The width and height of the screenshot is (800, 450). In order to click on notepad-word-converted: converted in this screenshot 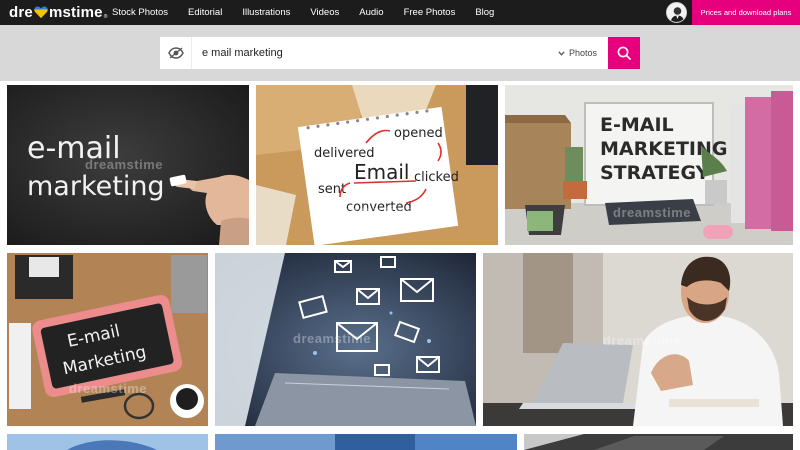, I will do `click(379, 207)`.